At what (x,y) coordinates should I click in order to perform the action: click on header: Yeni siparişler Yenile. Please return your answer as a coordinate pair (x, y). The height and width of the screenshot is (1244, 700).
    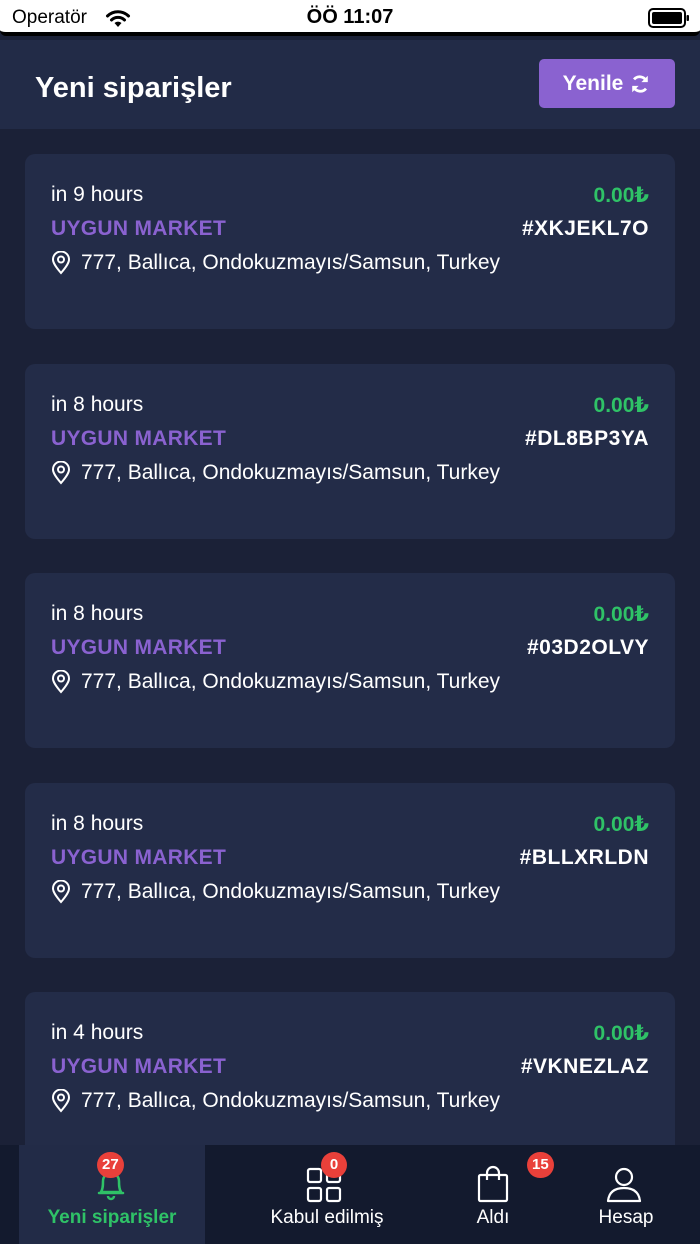
    Looking at the image, I should click on (350, 84).